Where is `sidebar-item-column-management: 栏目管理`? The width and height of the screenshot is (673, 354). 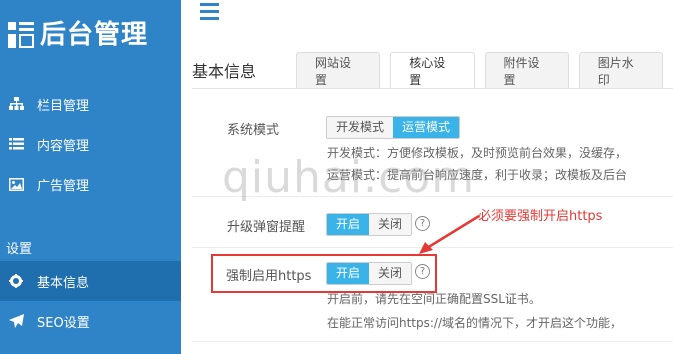 sidebar-item-column-management: 栏目管理 is located at coordinates (90, 104).